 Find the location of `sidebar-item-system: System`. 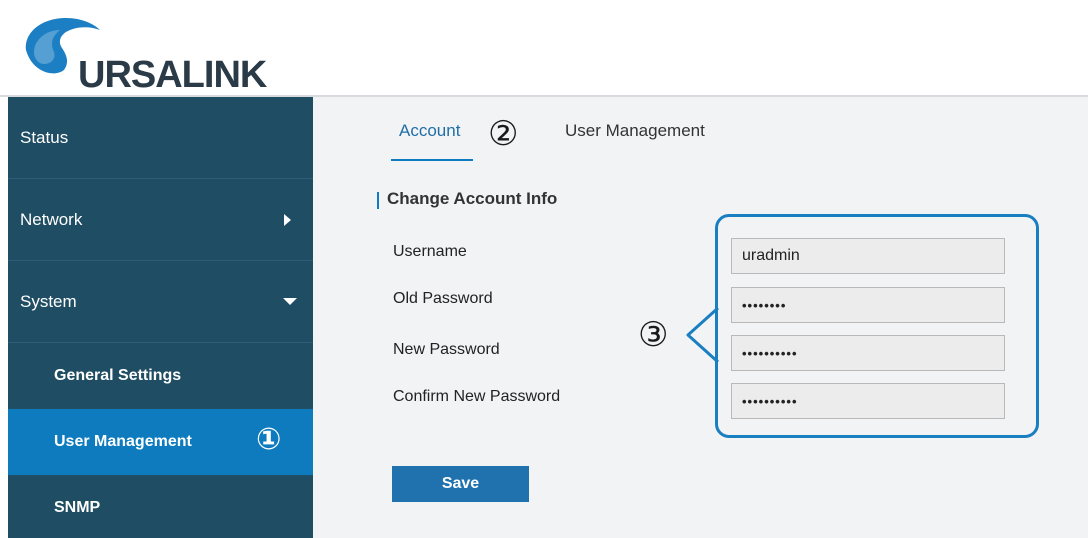

sidebar-item-system: System is located at coordinates (160, 302).